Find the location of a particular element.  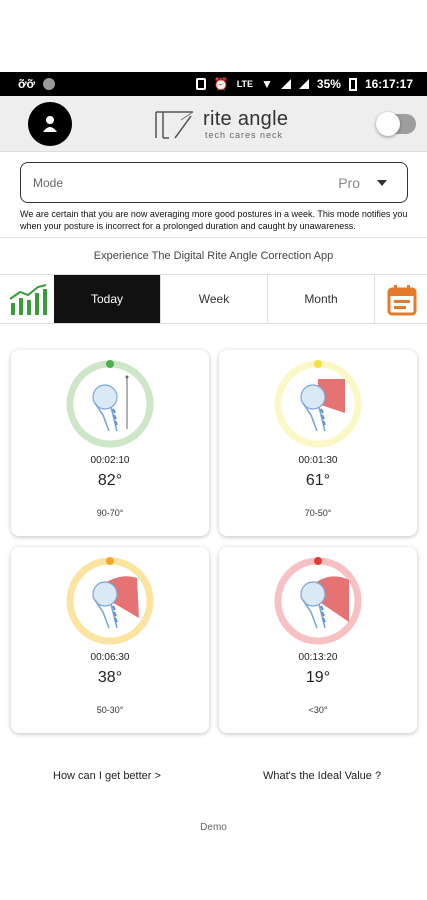

duration-value: 00:02:10 is located at coordinates (110, 460).